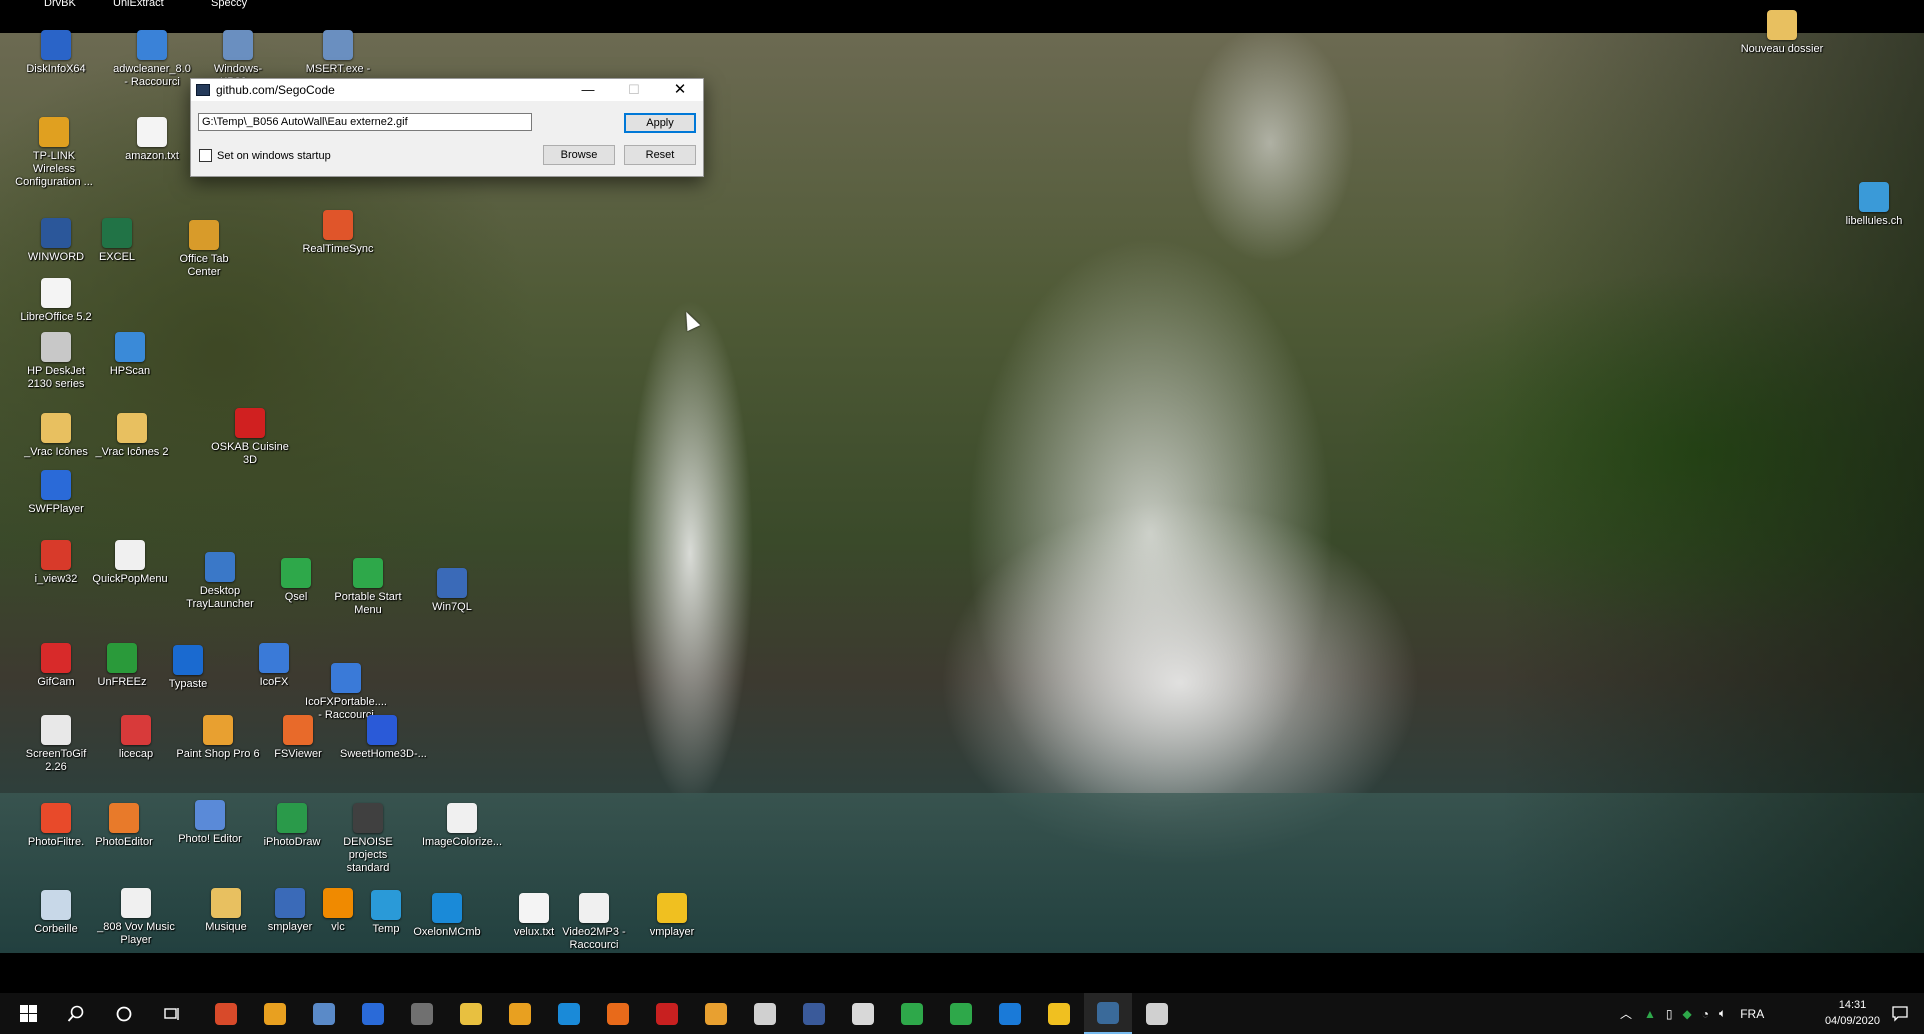 Image resolution: width=1924 pixels, height=1034 pixels. What do you see at coordinates (660, 155) in the screenshot?
I see `reset-button: Reset` at bounding box center [660, 155].